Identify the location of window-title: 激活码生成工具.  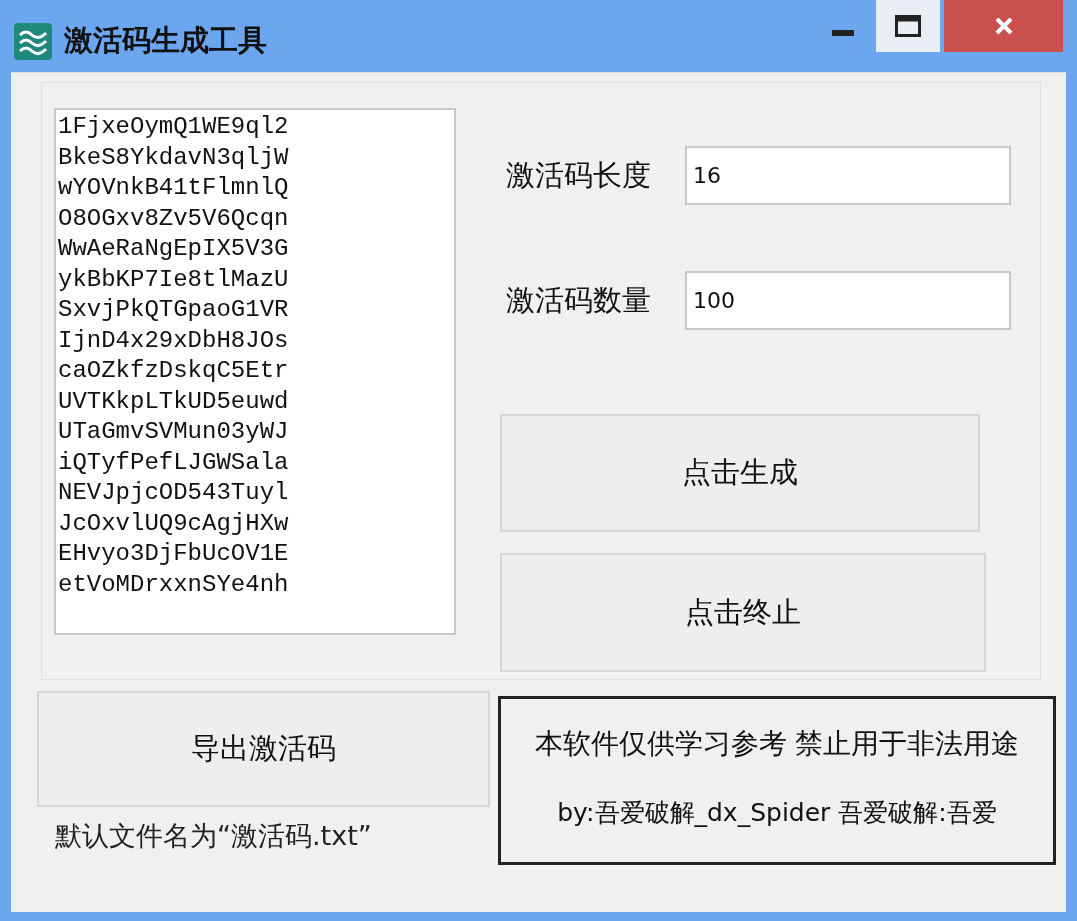
(165, 40).